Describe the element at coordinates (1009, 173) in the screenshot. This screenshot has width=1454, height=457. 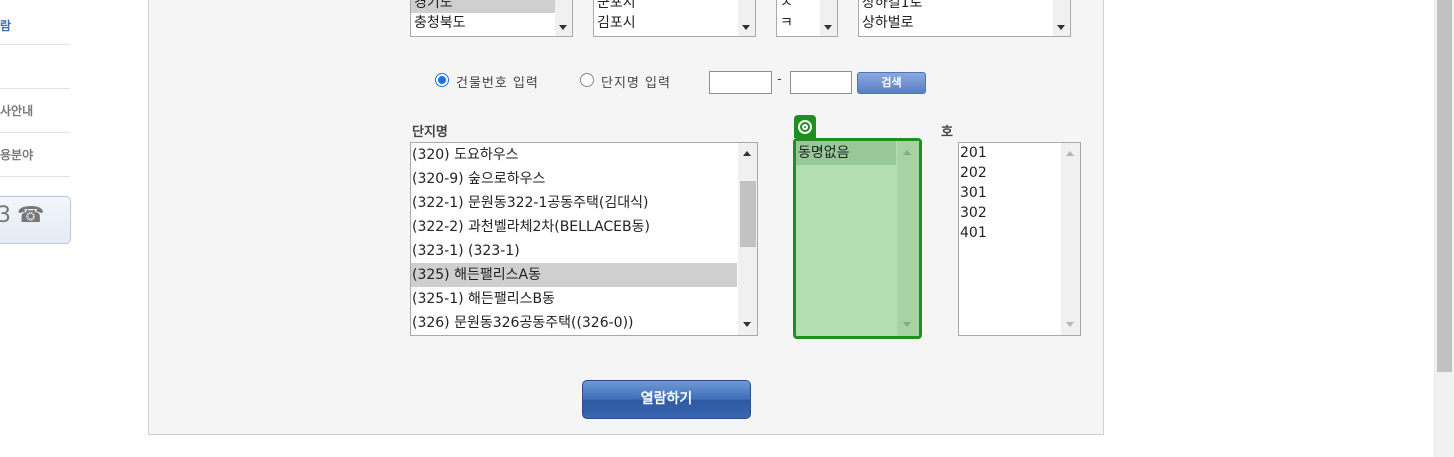
I see `ho-list-item: 202` at that location.